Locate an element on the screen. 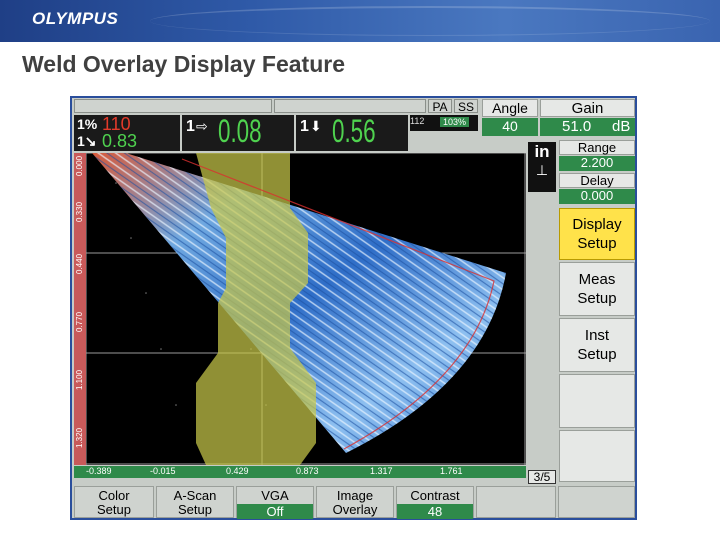 This screenshot has height=540, width=720. small-readout: 112 103% is located at coordinates (444, 123).